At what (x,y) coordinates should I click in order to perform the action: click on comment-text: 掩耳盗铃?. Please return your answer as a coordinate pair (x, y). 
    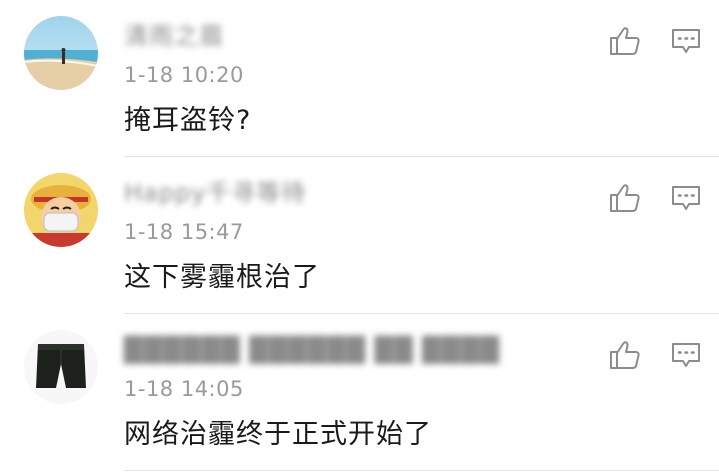
    Looking at the image, I should click on (188, 120).